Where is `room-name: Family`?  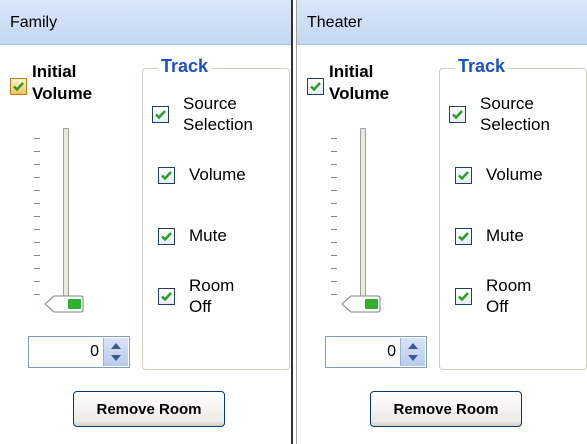
room-name: Family is located at coordinates (34, 22).